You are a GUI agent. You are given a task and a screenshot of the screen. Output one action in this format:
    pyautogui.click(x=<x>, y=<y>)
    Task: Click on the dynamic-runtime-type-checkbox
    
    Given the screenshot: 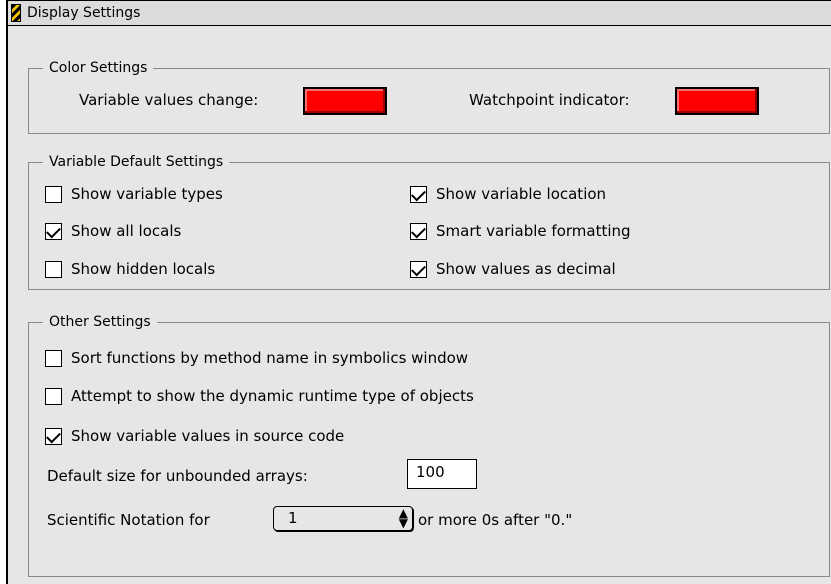 What is the action you would take?
    pyautogui.click(x=53, y=396)
    